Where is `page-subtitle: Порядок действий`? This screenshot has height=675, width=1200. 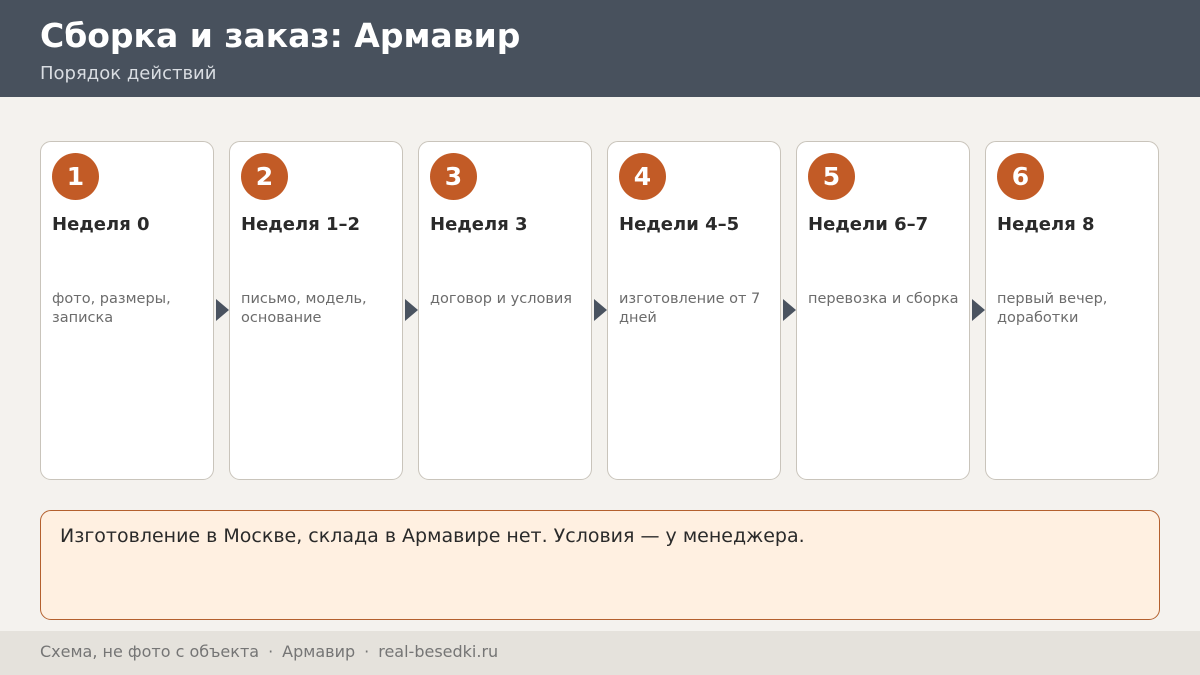 page-subtitle: Порядок действий is located at coordinates (128, 73).